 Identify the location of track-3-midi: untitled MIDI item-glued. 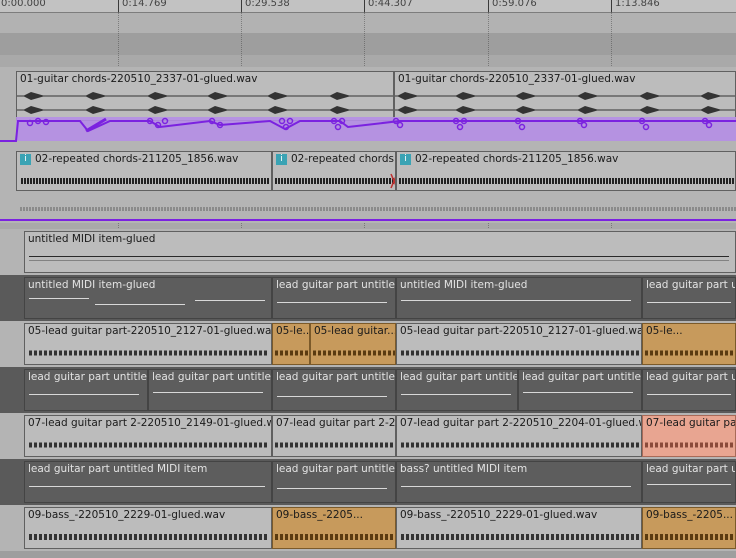
(368, 252).